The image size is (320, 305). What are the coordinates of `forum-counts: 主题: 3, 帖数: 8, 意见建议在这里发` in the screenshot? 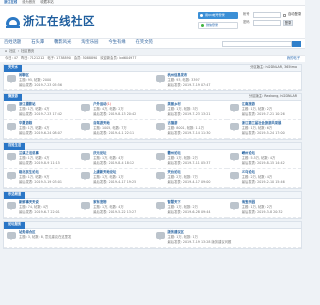 It's located at (45, 236).